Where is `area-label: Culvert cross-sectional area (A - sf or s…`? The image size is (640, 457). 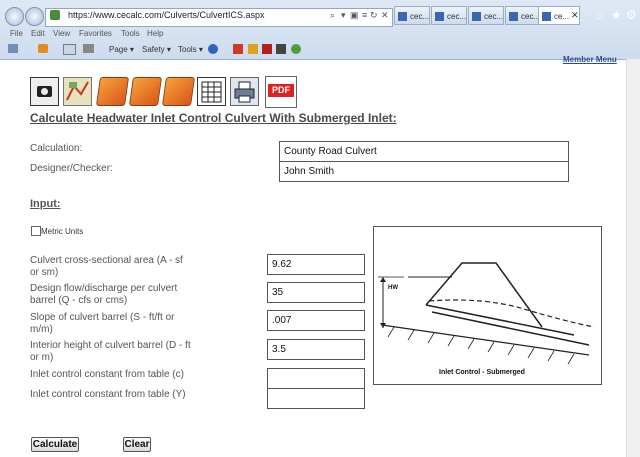
area-label: Culvert cross-sectional area (A - sf or s… is located at coordinates (120, 267).